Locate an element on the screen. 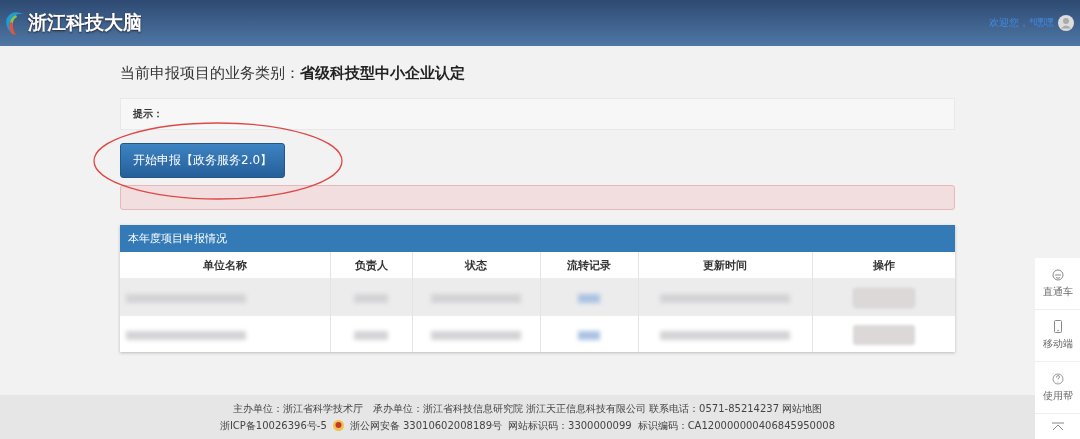 The height and width of the screenshot is (439, 1080). phone-icon is located at coordinates (1057, 327).